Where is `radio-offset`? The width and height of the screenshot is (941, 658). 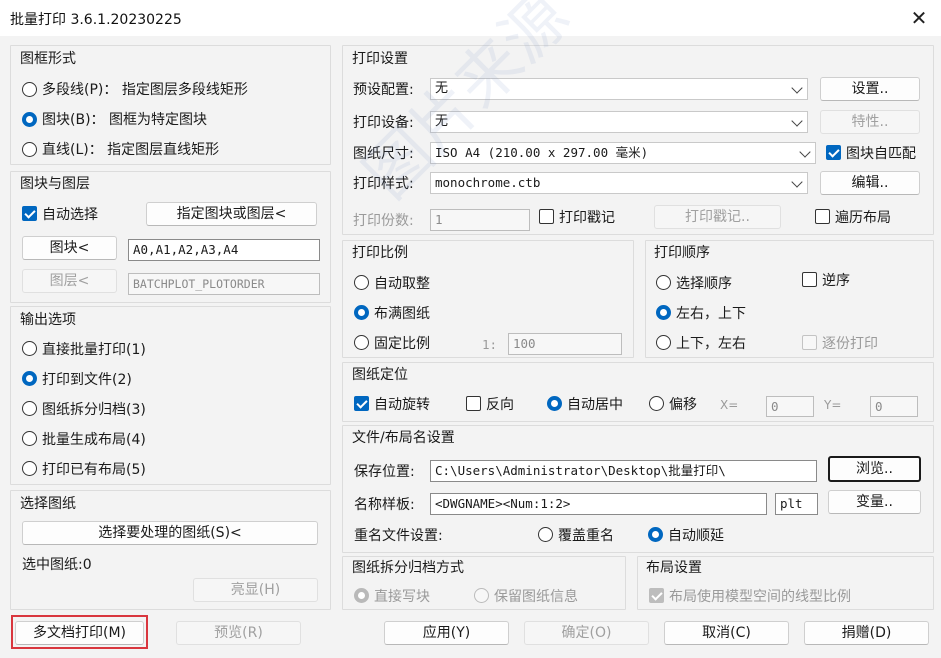
radio-offset is located at coordinates (656, 403).